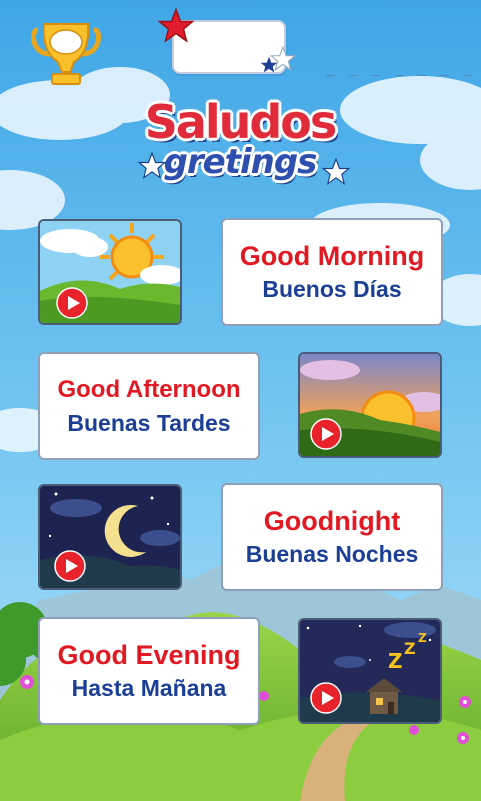 The image size is (481, 801). I want to click on greeting-english: Goodnight, so click(332, 521).